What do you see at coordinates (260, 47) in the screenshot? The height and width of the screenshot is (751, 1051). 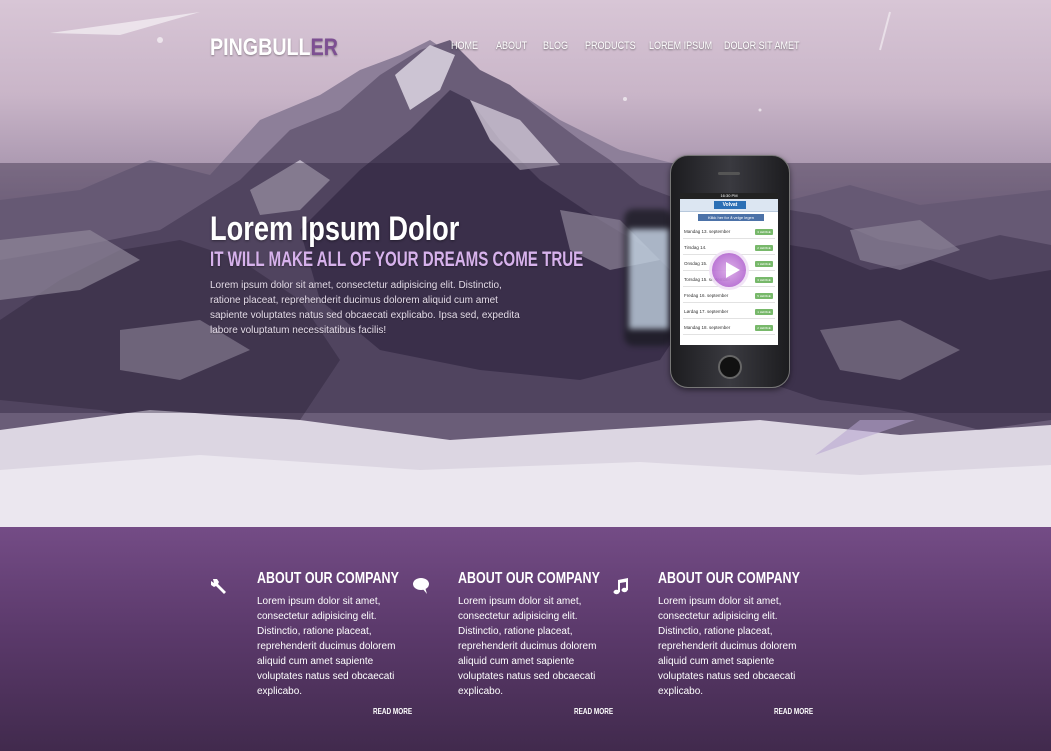 I see `logo-text-main: PINGBULL` at bounding box center [260, 47].